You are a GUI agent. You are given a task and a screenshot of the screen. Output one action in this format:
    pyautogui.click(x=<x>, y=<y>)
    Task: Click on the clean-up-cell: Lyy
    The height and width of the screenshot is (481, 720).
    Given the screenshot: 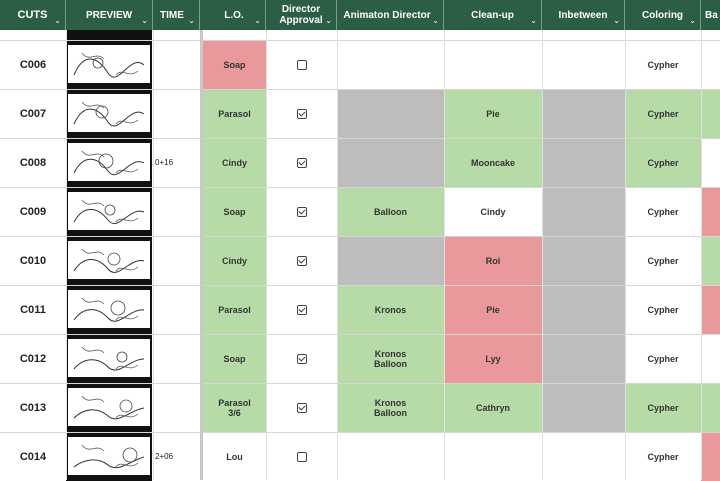 What is the action you would take?
    pyautogui.click(x=493, y=358)
    